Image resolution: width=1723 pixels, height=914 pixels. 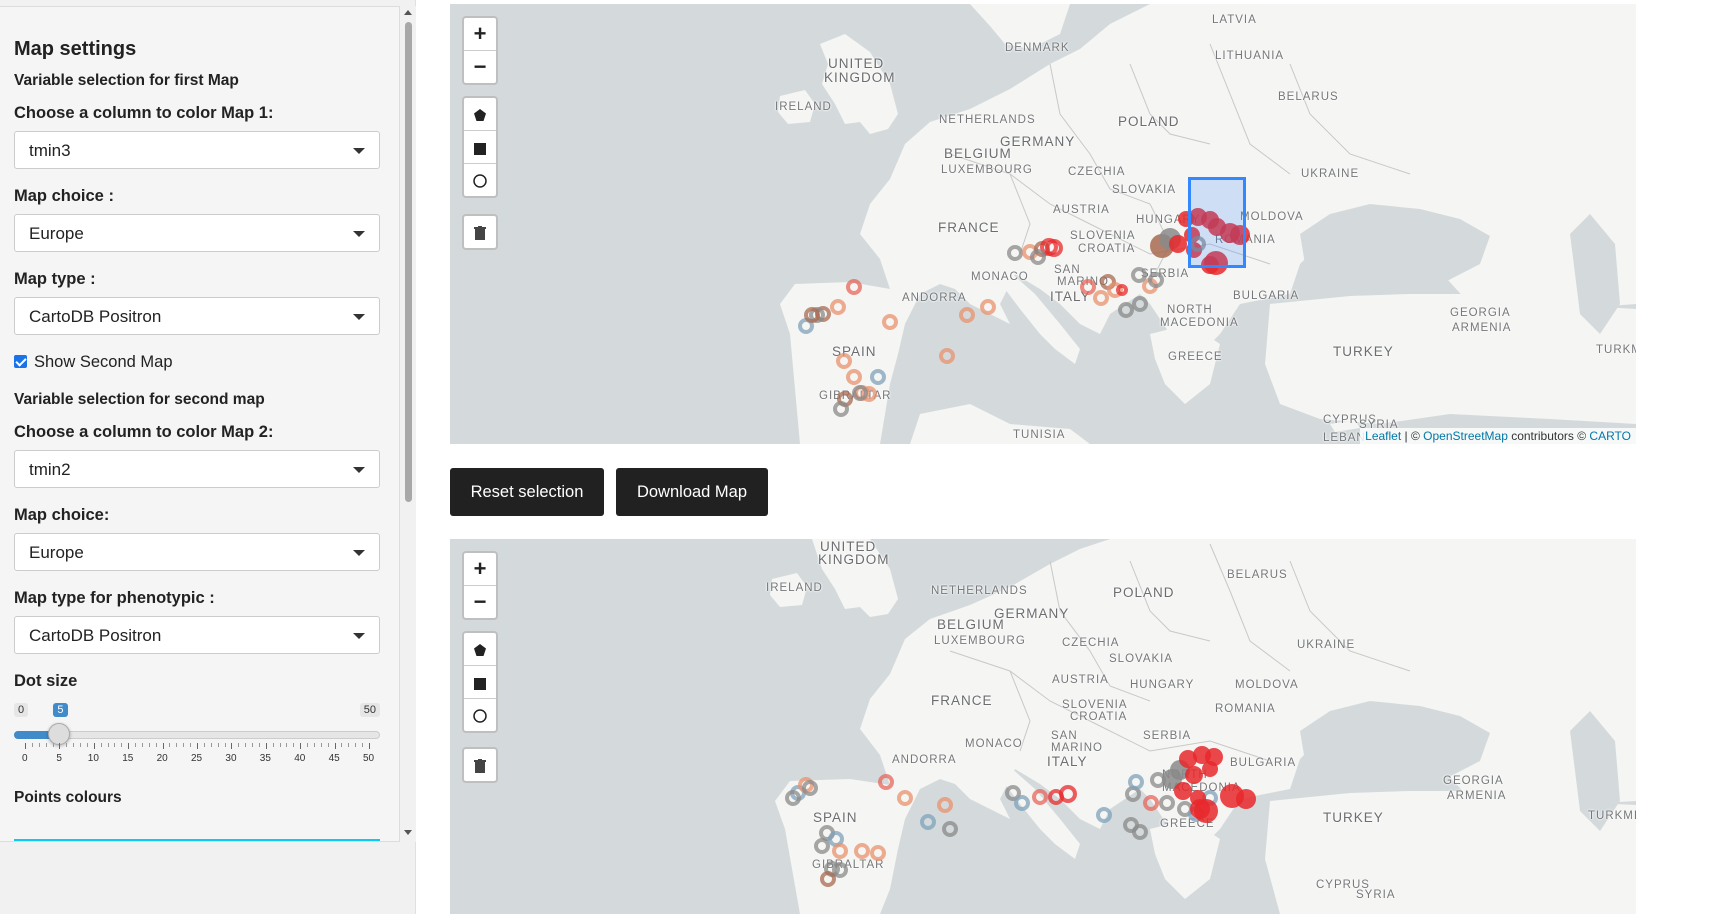 What do you see at coordinates (480, 180) in the screenshot?
I see `draw-circle-button` at bounding box center [480, 180].